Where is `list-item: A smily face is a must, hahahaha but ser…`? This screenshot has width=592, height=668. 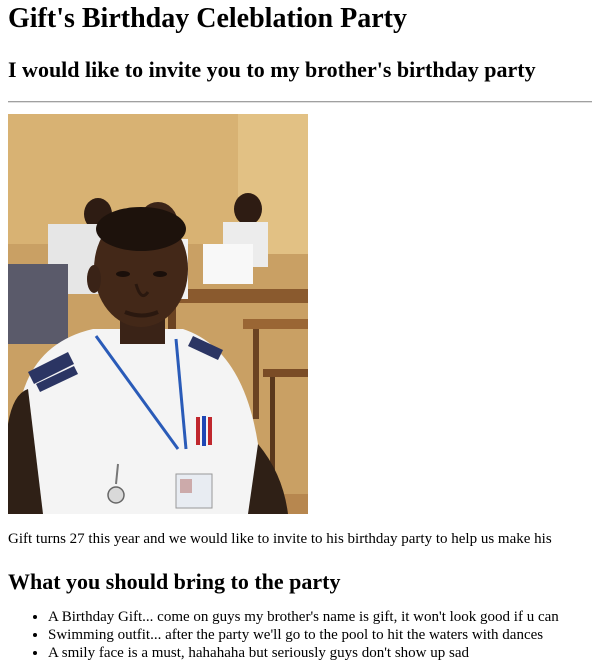 list-item: A smily face is a must, hahahaha but ser… is located at coordinates (320, 653).